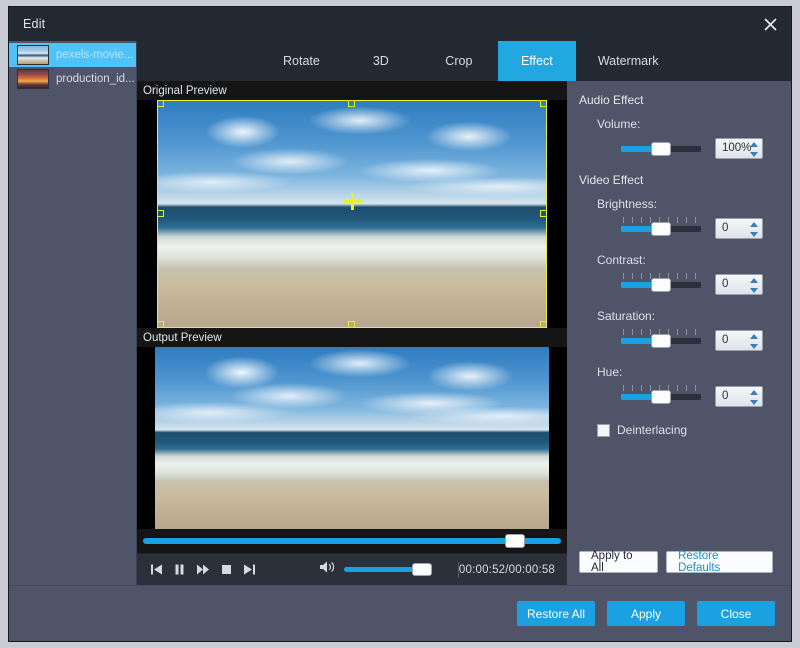  What do you see at coordinates (739, 396) in the screenshot?
I see `hue-value-input: 0` at bounding box center [739, 396].